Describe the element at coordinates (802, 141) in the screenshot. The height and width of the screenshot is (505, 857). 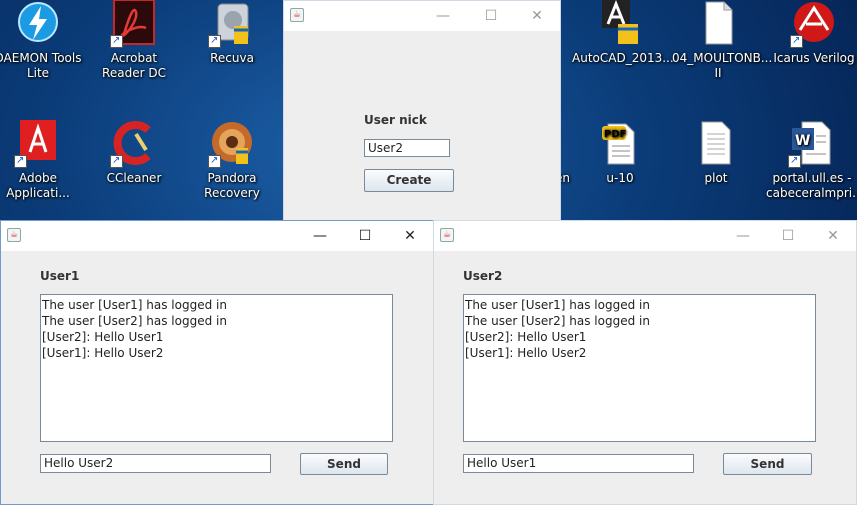
I see `svg-text: W` at that location.